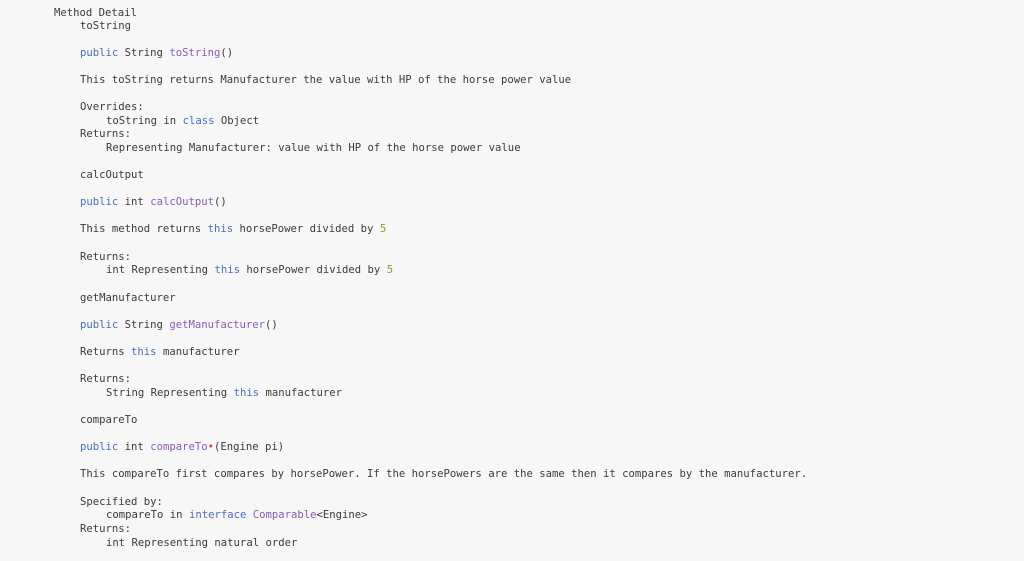 Image resolution: width=1024 pixels, height=561 pixels. I want to click on returns-value-getmanufacturer: String Representing this manufacturer, so click(224, 393).